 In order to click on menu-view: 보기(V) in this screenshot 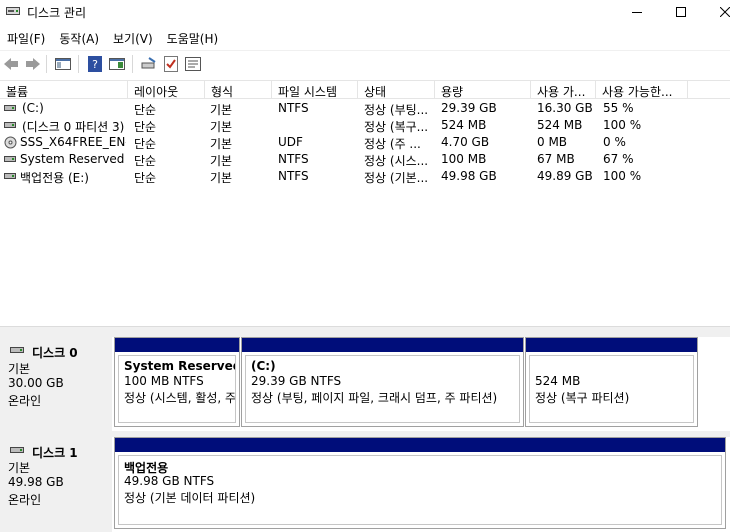, I will do `click(133, 37)`.